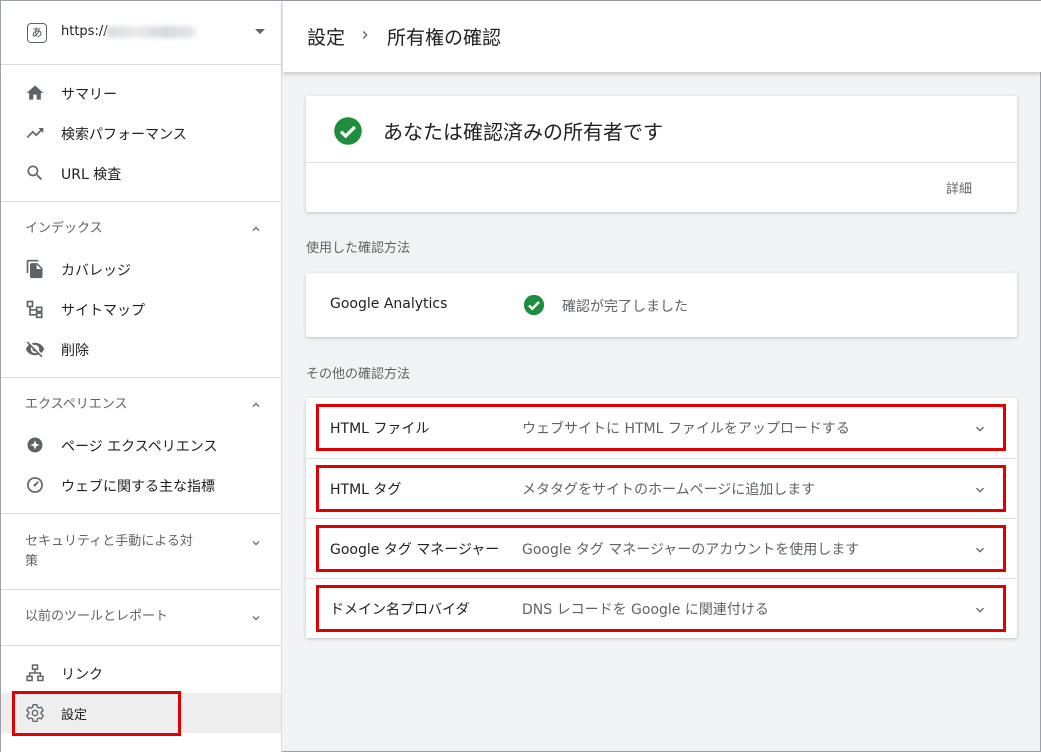  What do you see at coordinates (35, 173) in the screenshot?
I see `search-icon` at bounding box center [35, 173].